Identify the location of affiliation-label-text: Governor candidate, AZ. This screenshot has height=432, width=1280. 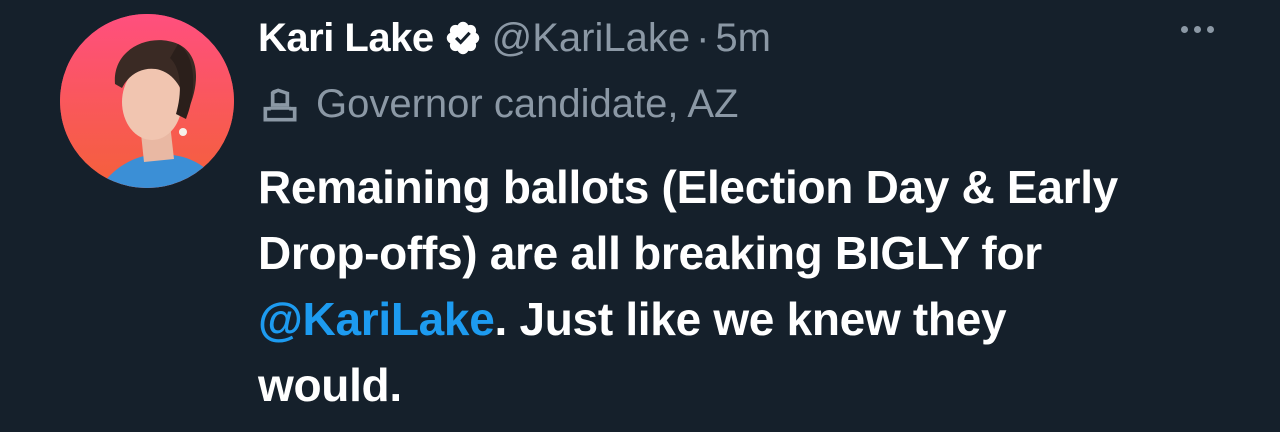
(527, 104).